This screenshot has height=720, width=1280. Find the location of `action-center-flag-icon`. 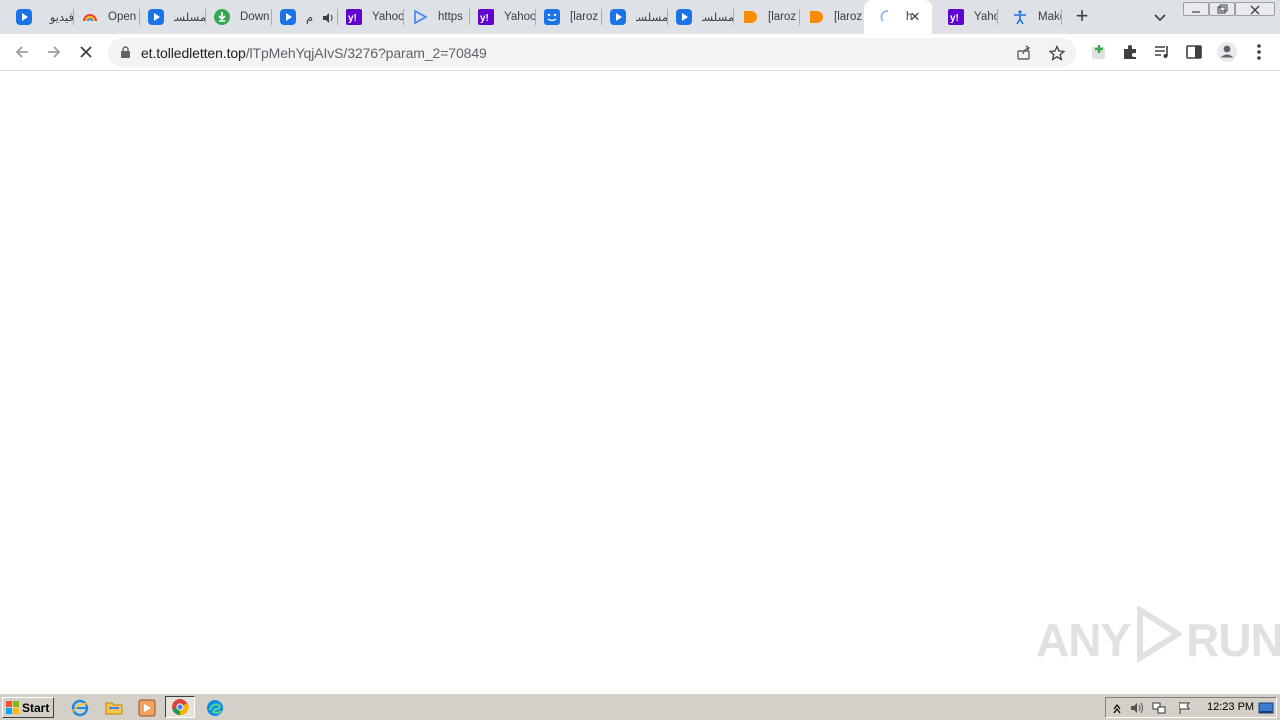

action-center-flag-icon is located at coordinates (1184, 708).